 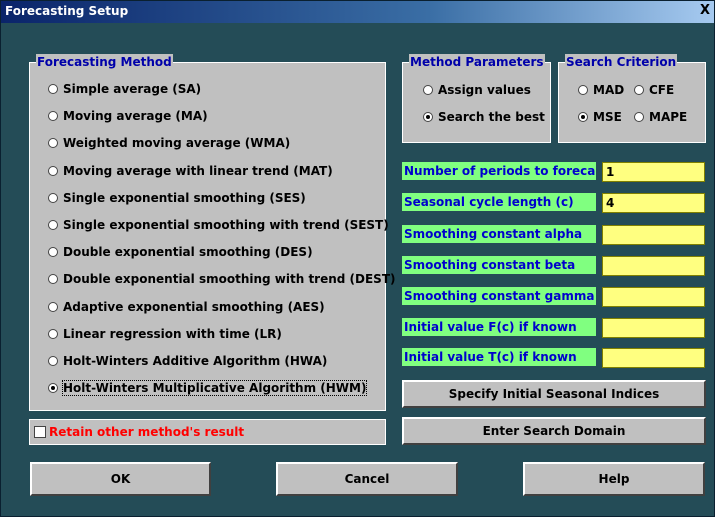 I want to click on method-parameters-legend: Method Parameters, so click(x=477, y=62).